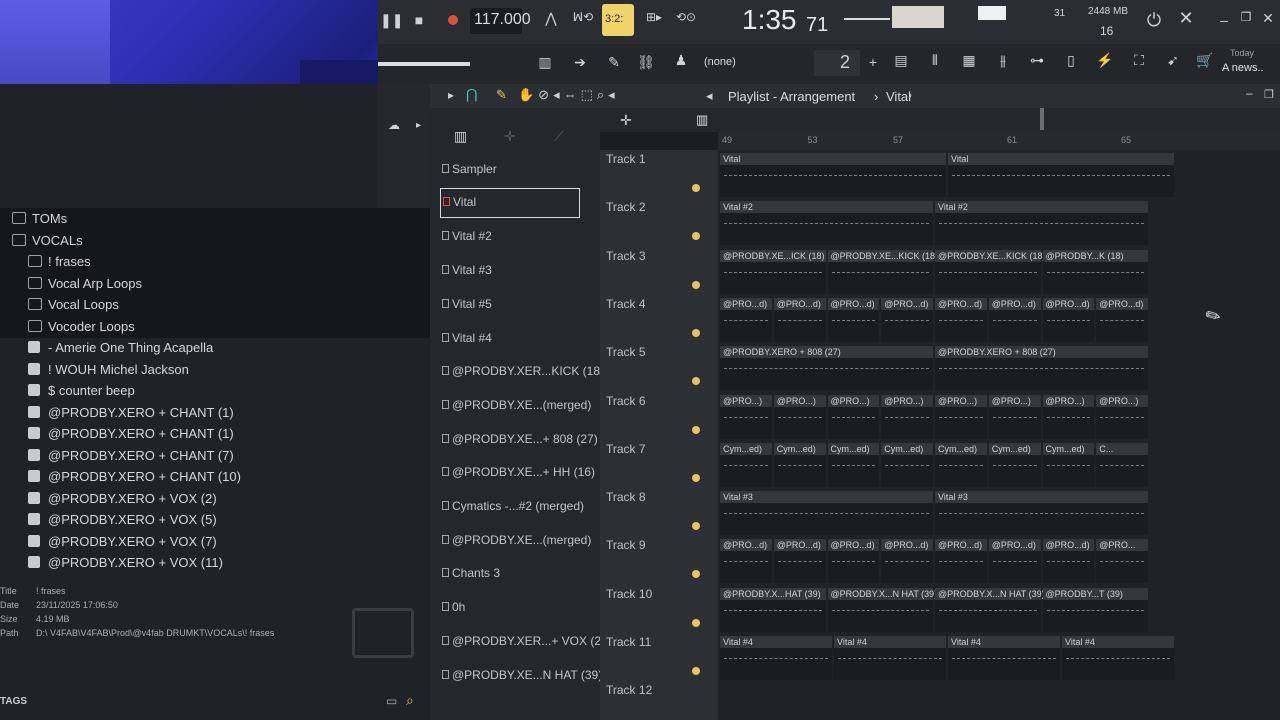  What do you see at coordinates (451, 95) in the screenshot?
I see `play-icon: ▸` at bounding box center [451, 95].